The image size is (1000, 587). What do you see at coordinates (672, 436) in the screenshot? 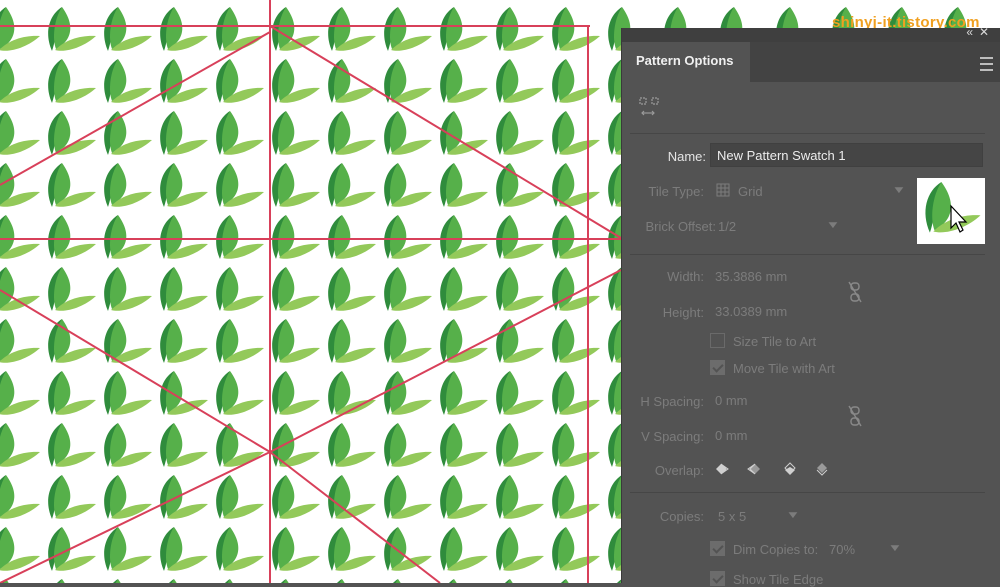
I see `v-spacing-label: V Spacing:` at bounding box center [672, 436].